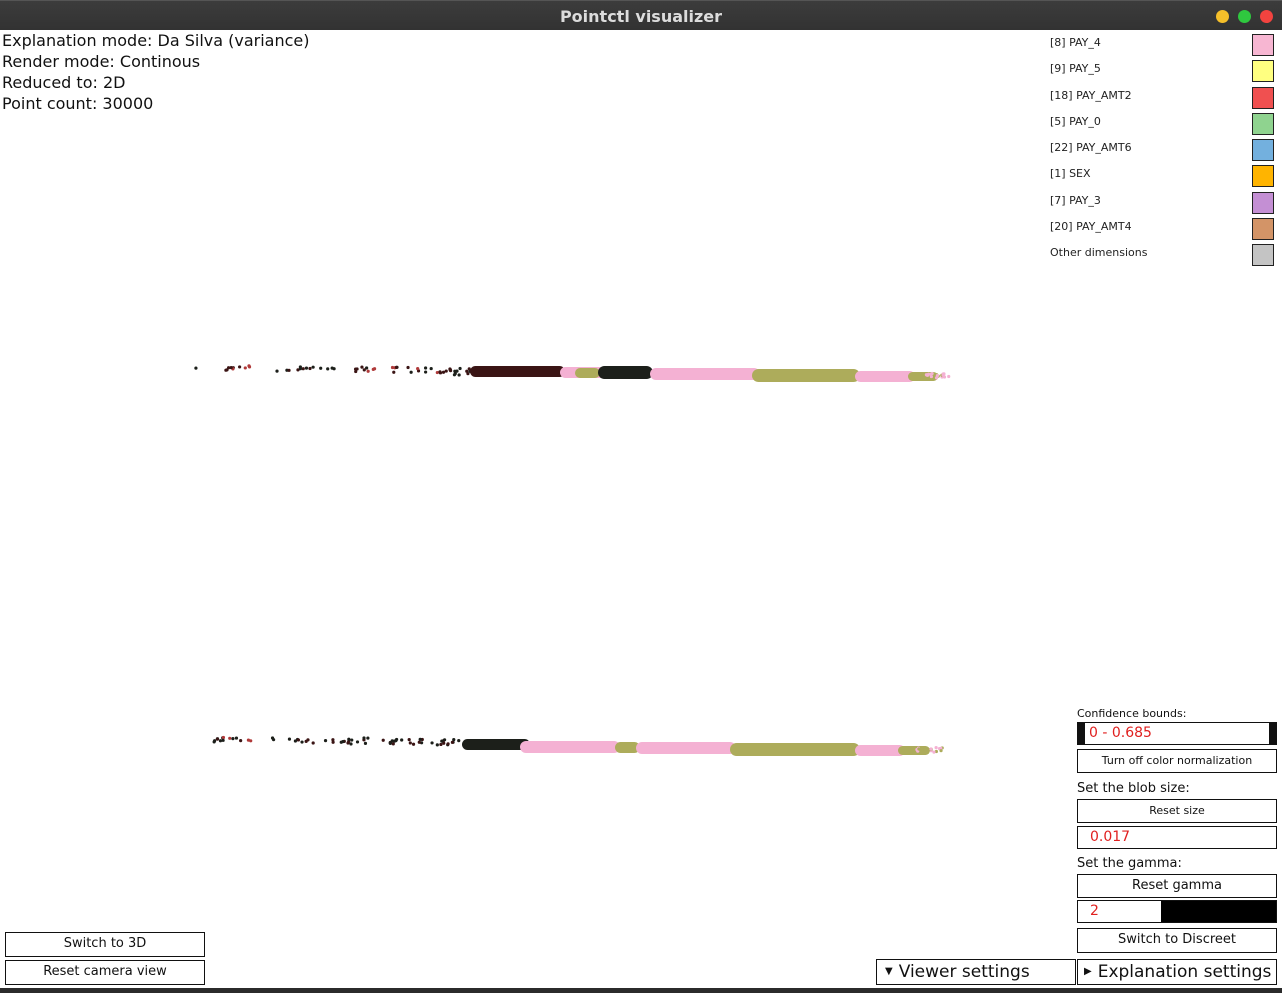 The width and height of the screenshot is (1282, 993). What do you see at coordinates (1177, 911) in the screenshot?
I see `gamma-slider: 2` at bounding box center [1177, 911].